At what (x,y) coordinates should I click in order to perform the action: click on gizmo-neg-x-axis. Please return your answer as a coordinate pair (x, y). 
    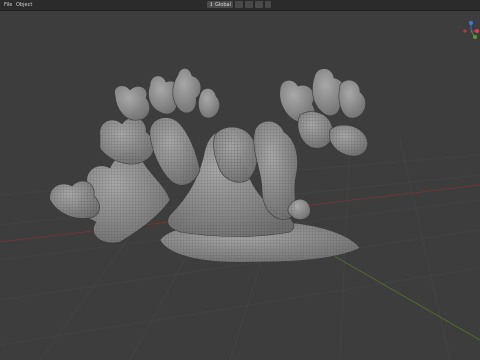
    Looking at the image, I should click on (465, 31).